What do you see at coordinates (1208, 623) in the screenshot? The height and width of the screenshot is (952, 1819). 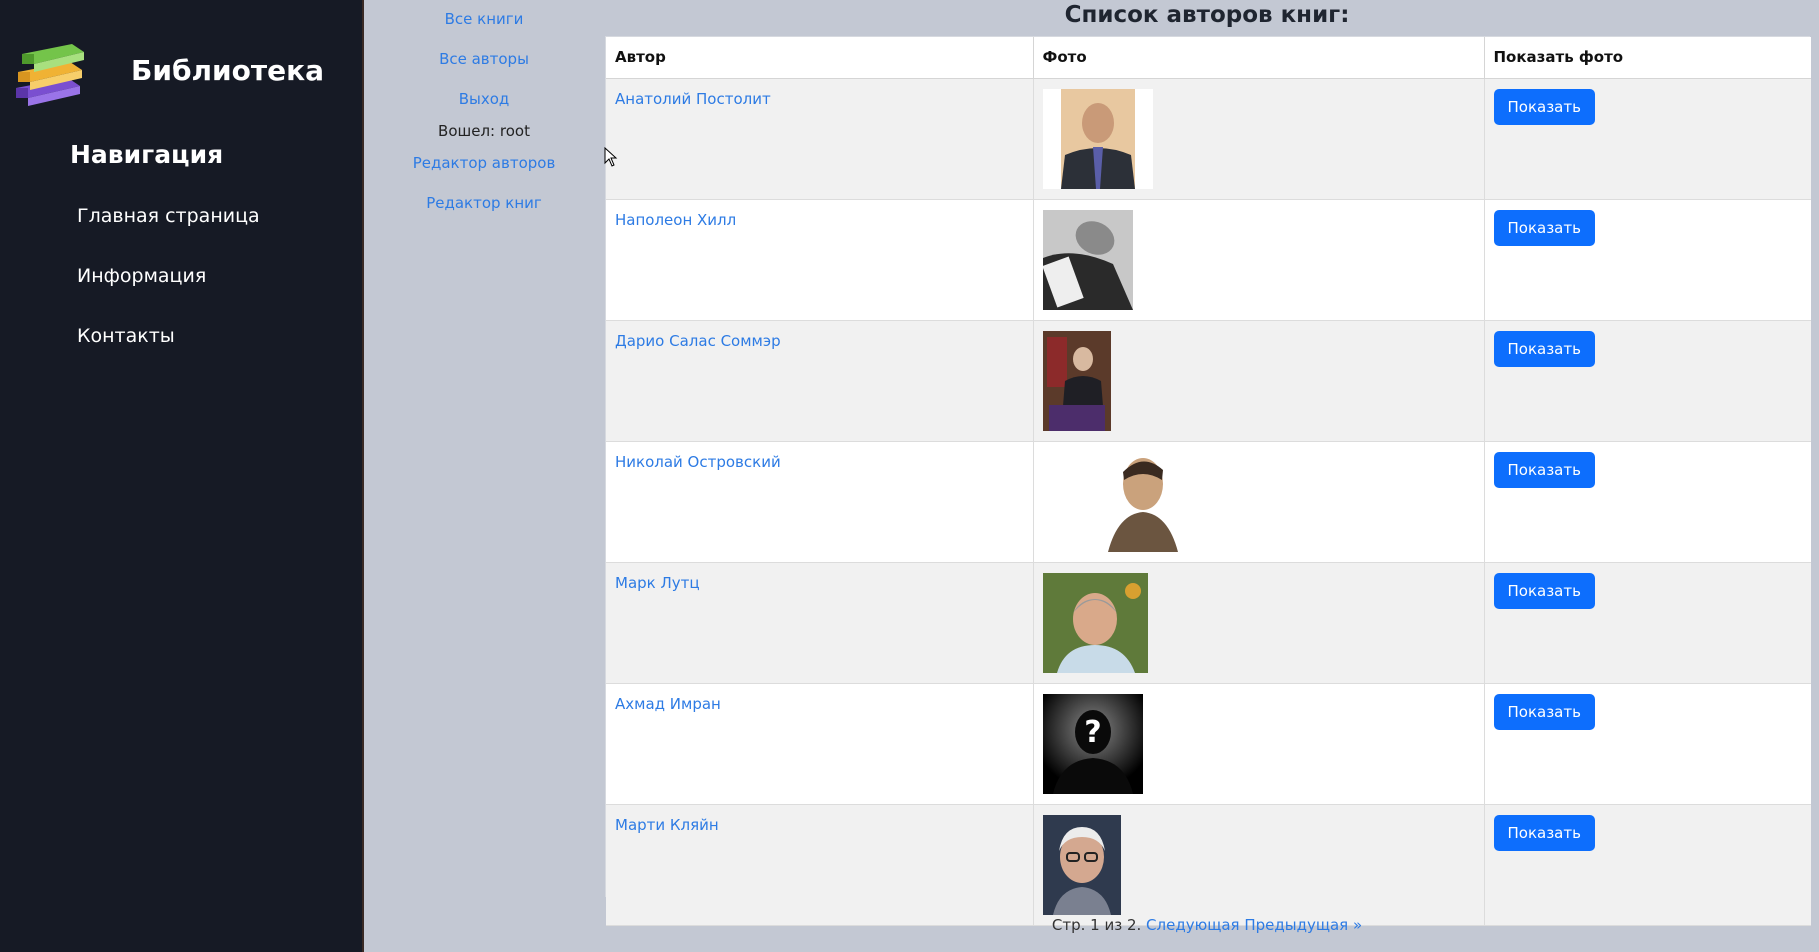 I see `table-row: Марк Лутц Показать` at bounding box center [1208, 623].